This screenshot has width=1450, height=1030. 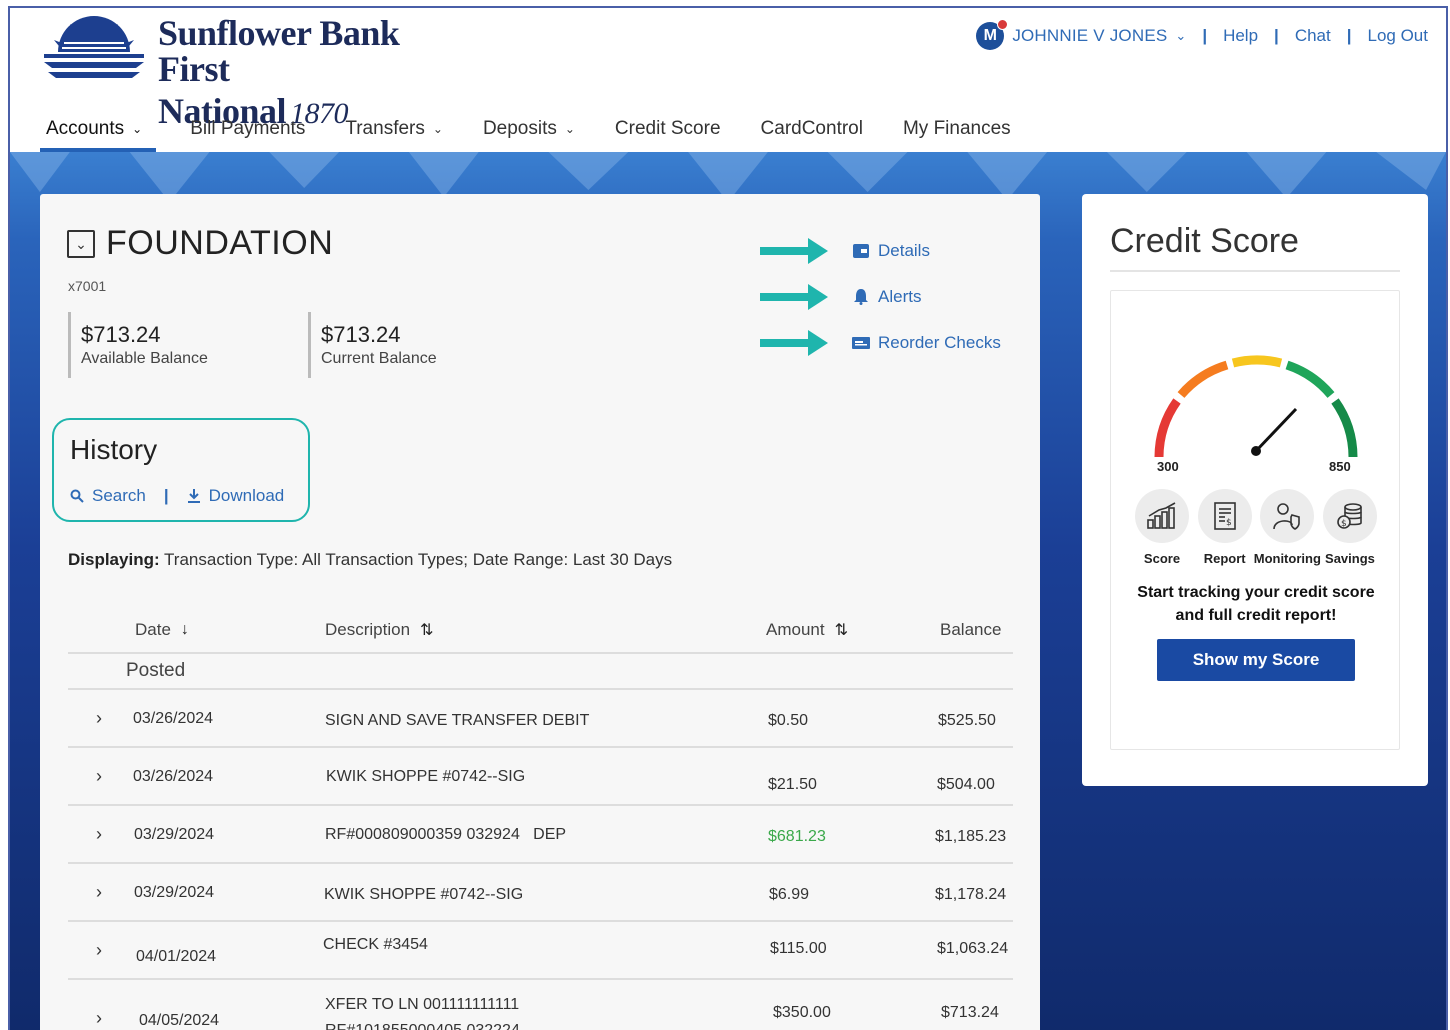 I want to click on amount-column-header: Amount ⇅, so click(x=807, y=630).